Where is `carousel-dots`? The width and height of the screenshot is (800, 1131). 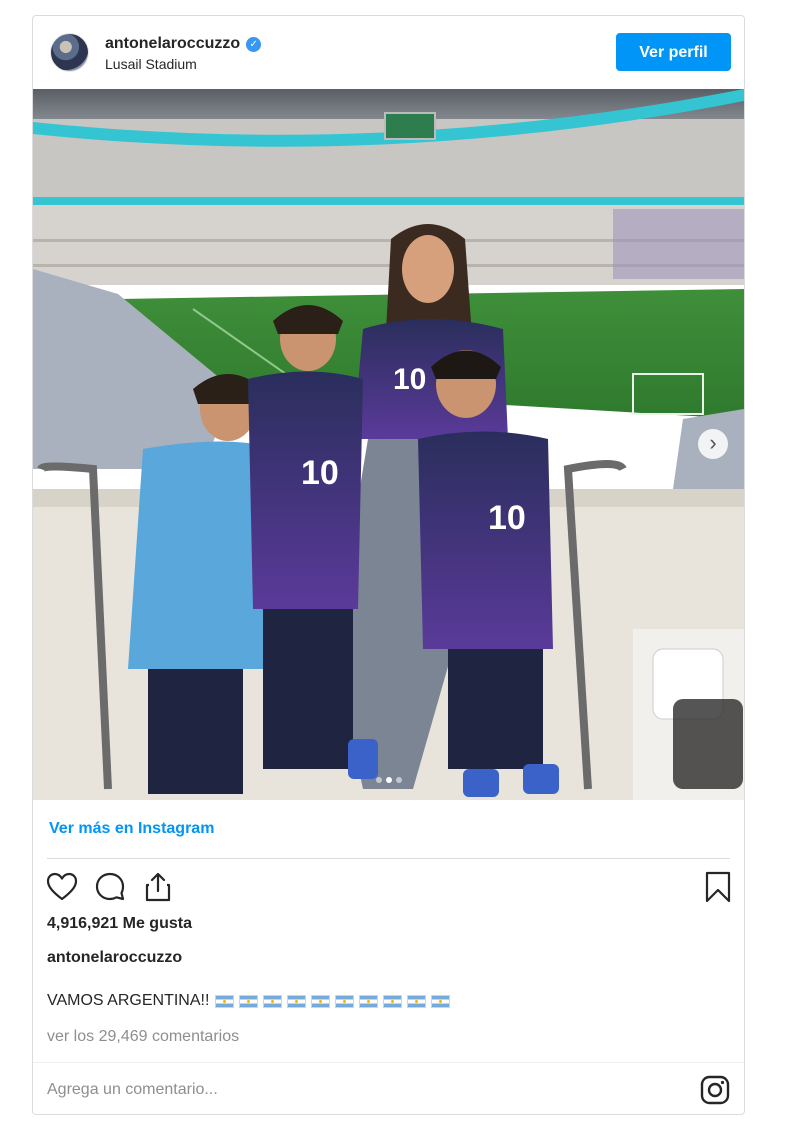
carousel-dots is located at coordinates (388, 779).